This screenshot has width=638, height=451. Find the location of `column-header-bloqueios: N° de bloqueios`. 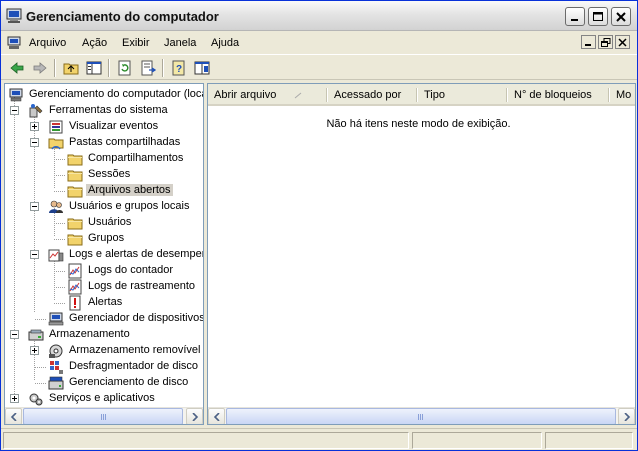

column-header-bloqueios: N° de bloqueios is located at coordinates (559, 94).